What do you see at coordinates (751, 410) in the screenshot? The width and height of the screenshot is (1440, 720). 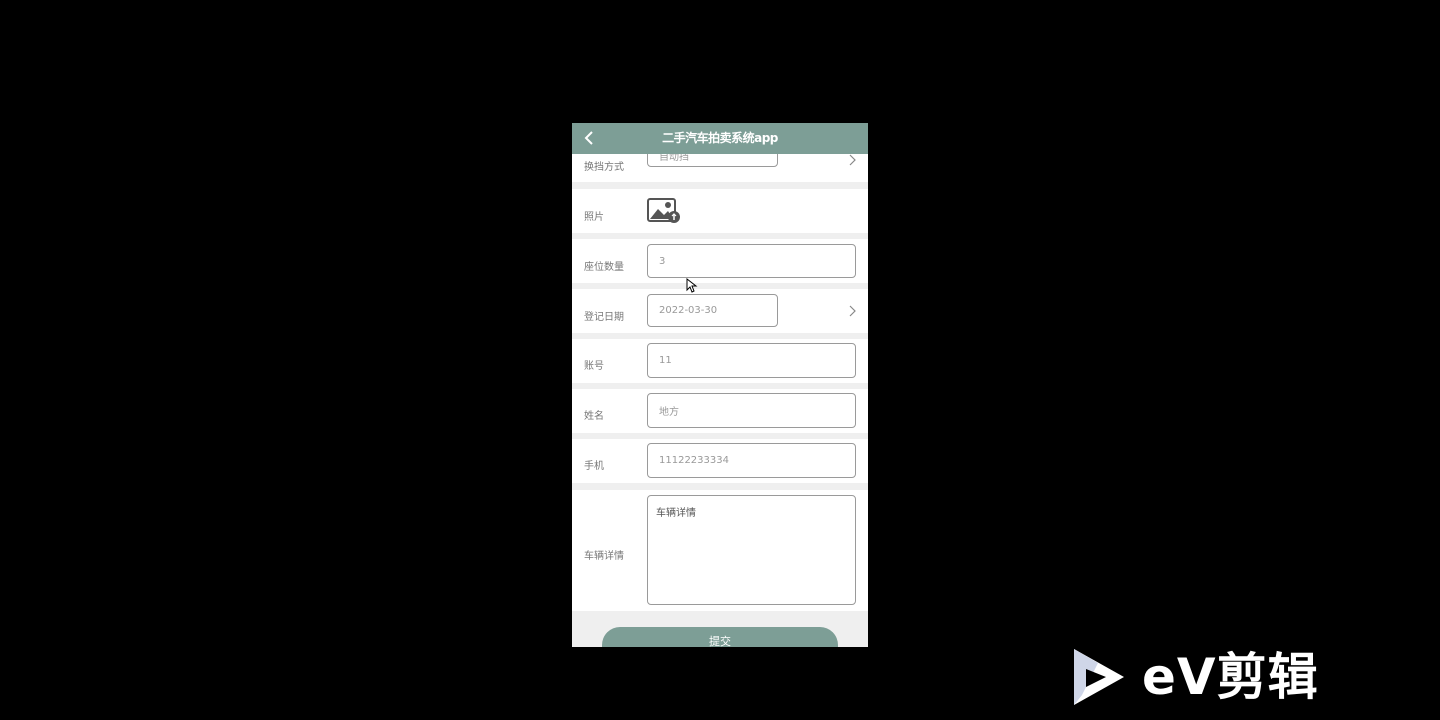 I see `name-input: 地方` at bounding box center [751, 410].